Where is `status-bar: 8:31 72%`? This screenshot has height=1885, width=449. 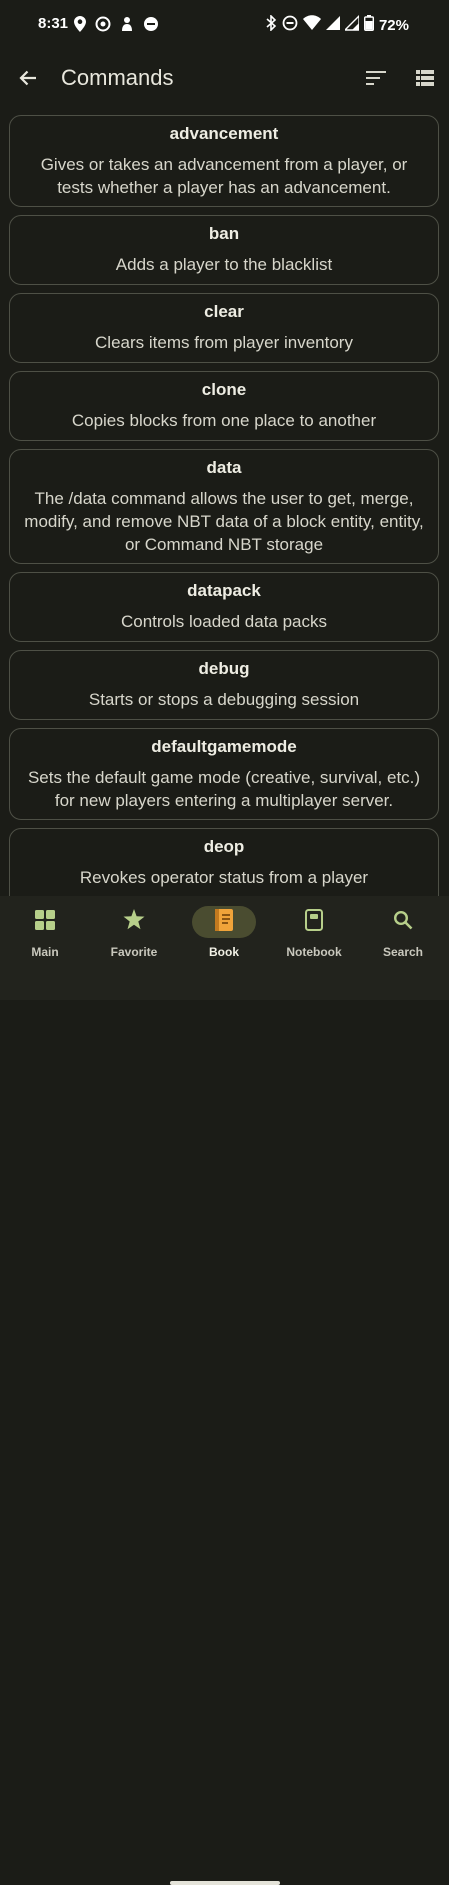
status-bar: 8:31 72% is located at coordinates (224, 25).